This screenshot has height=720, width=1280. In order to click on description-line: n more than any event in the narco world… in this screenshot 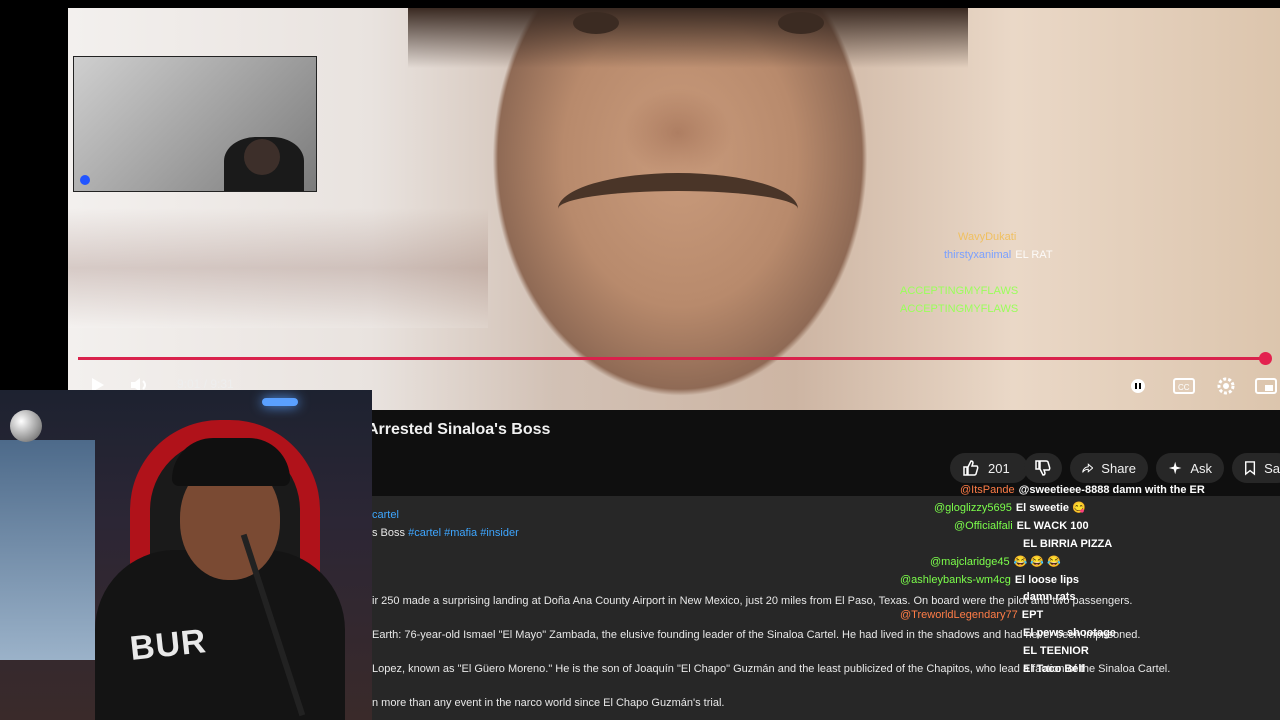, I will do `click(548, 703)`.